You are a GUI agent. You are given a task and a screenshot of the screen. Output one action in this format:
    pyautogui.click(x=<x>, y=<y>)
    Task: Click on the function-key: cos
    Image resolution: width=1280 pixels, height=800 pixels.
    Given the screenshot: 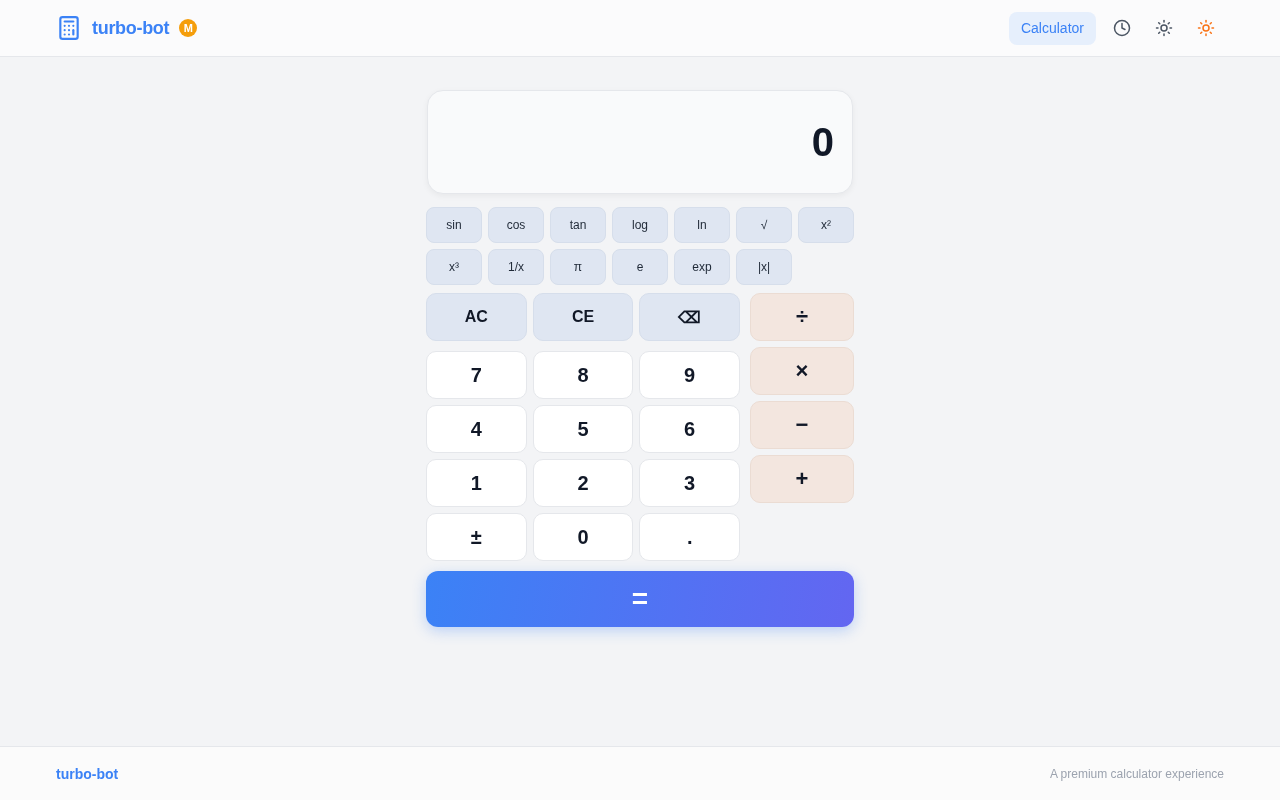 What is the action you would take?
    pyautogui.click(x=516, y=225)
    